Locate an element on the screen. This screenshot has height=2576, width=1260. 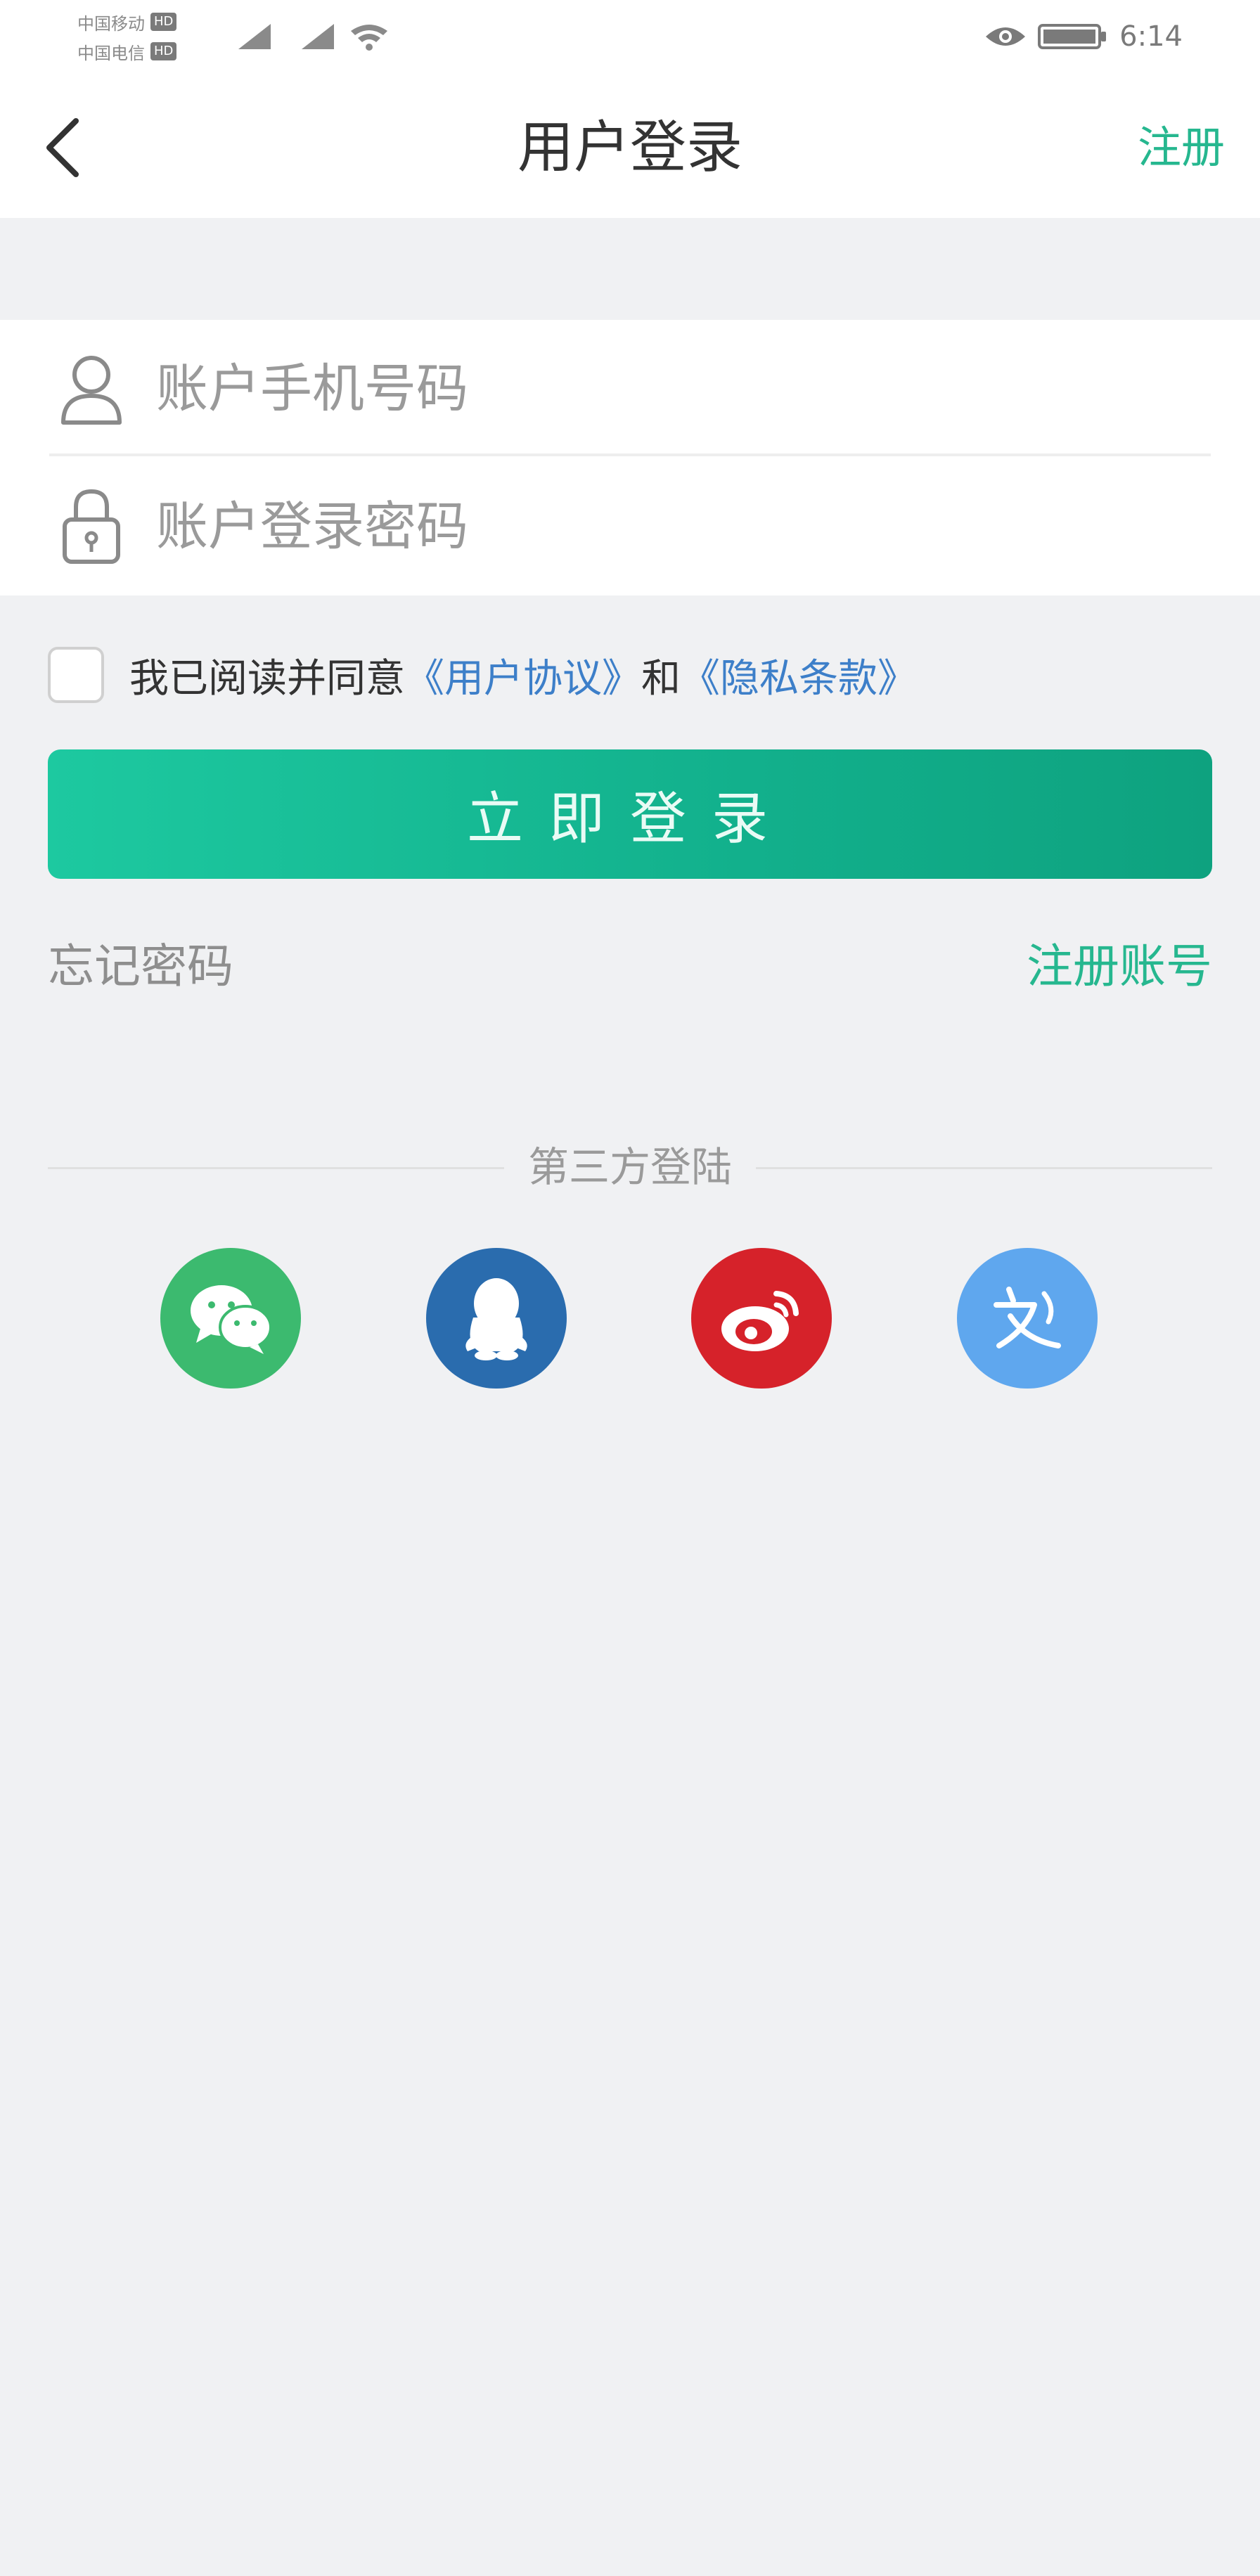
login-form is located at coordinates (630, 457).